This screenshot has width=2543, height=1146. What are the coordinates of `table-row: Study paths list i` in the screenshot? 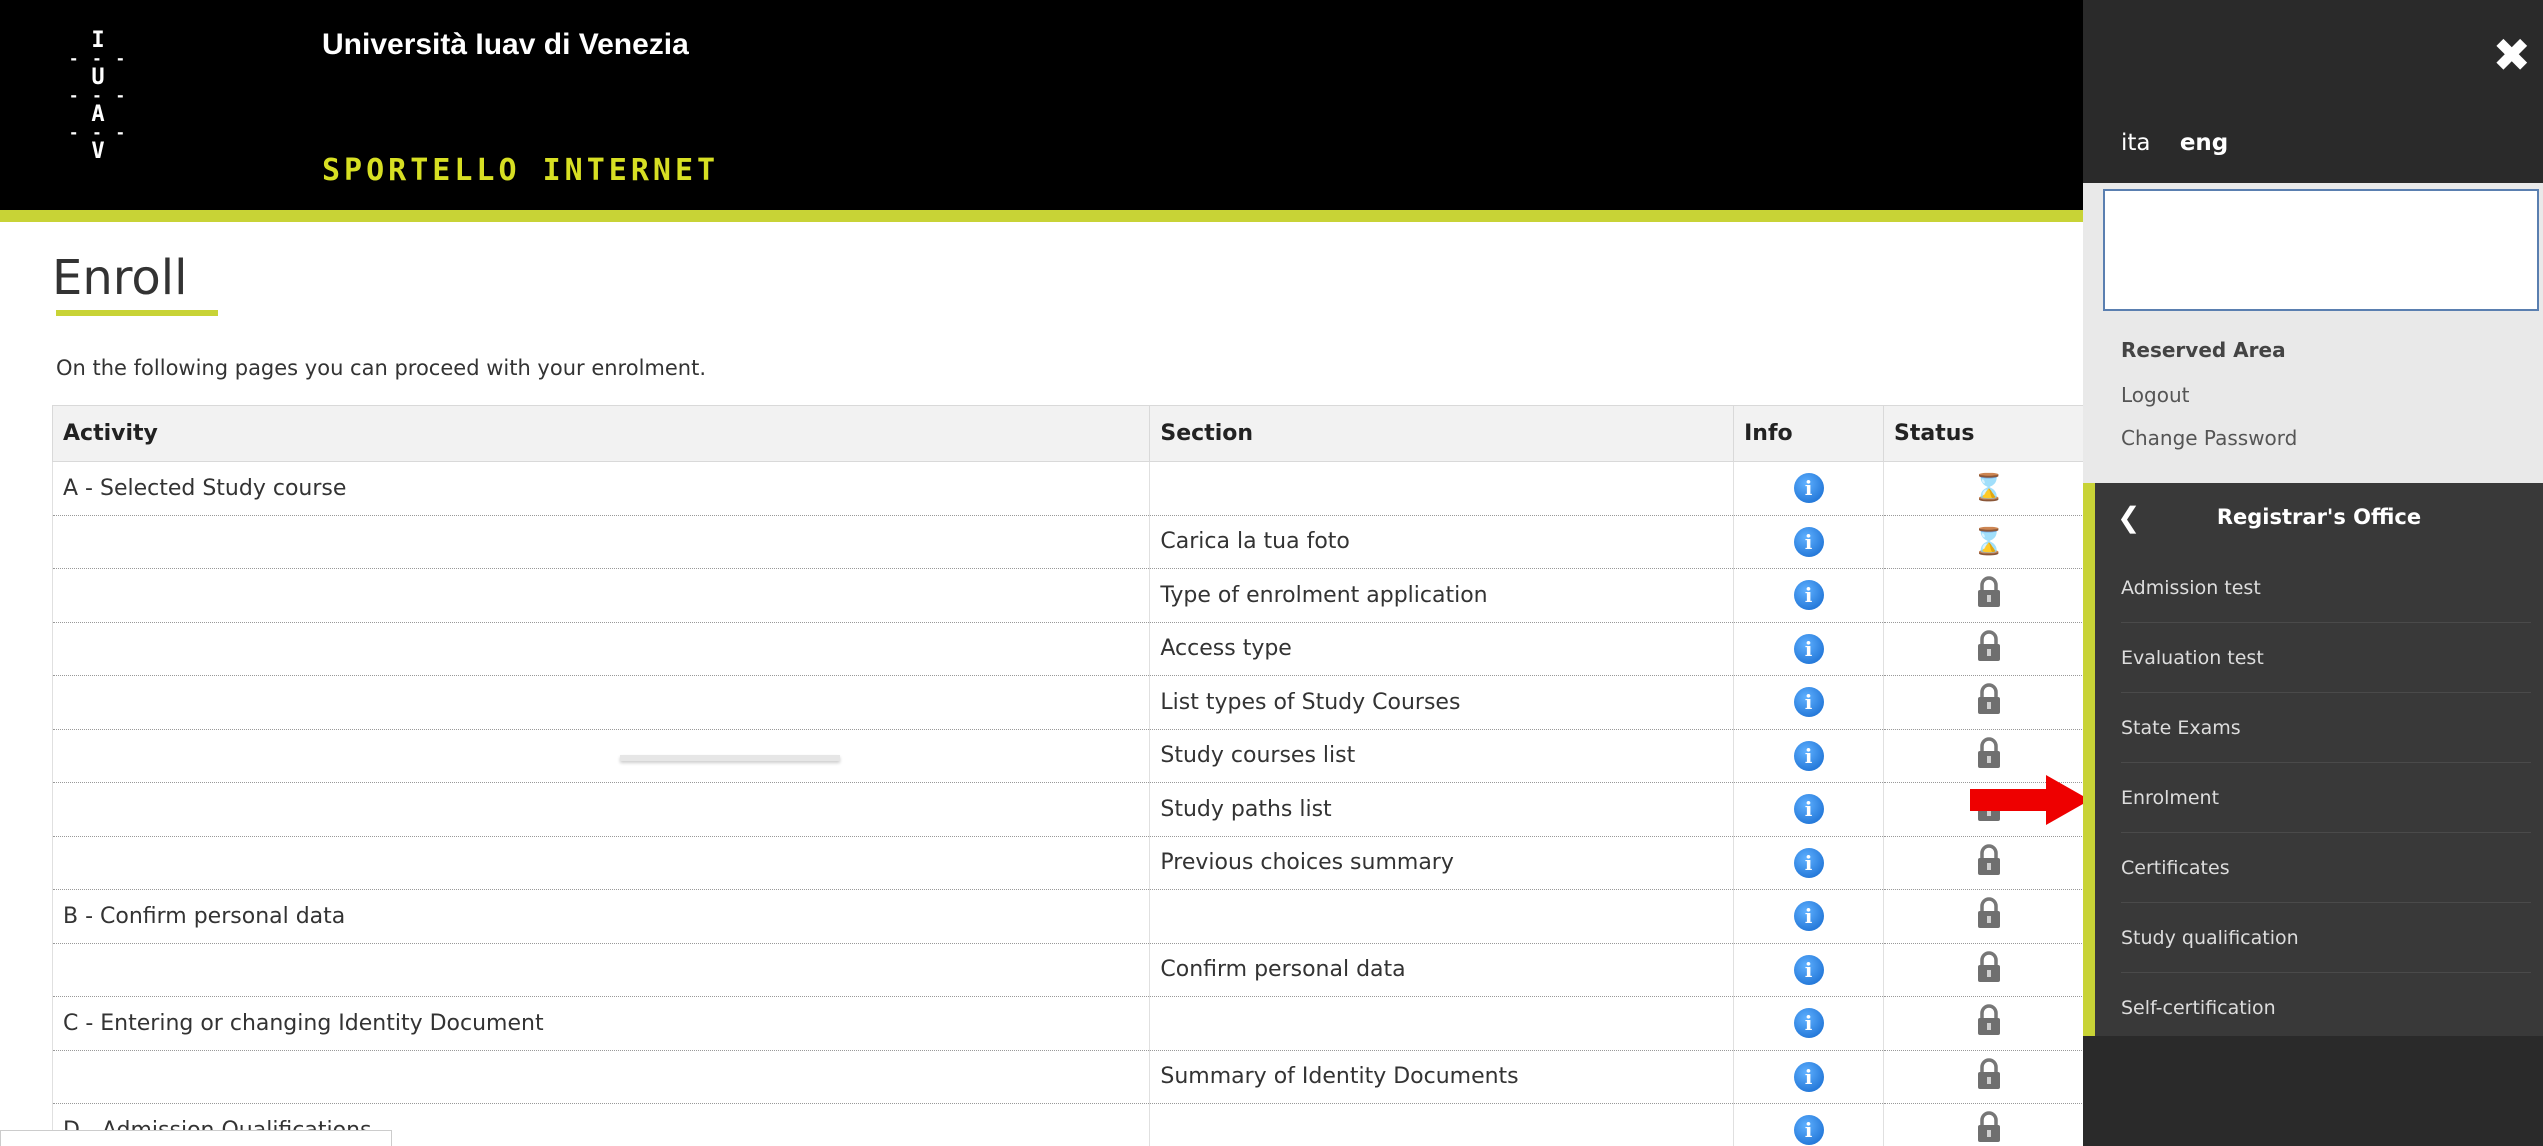 It's located at (1073, 809).